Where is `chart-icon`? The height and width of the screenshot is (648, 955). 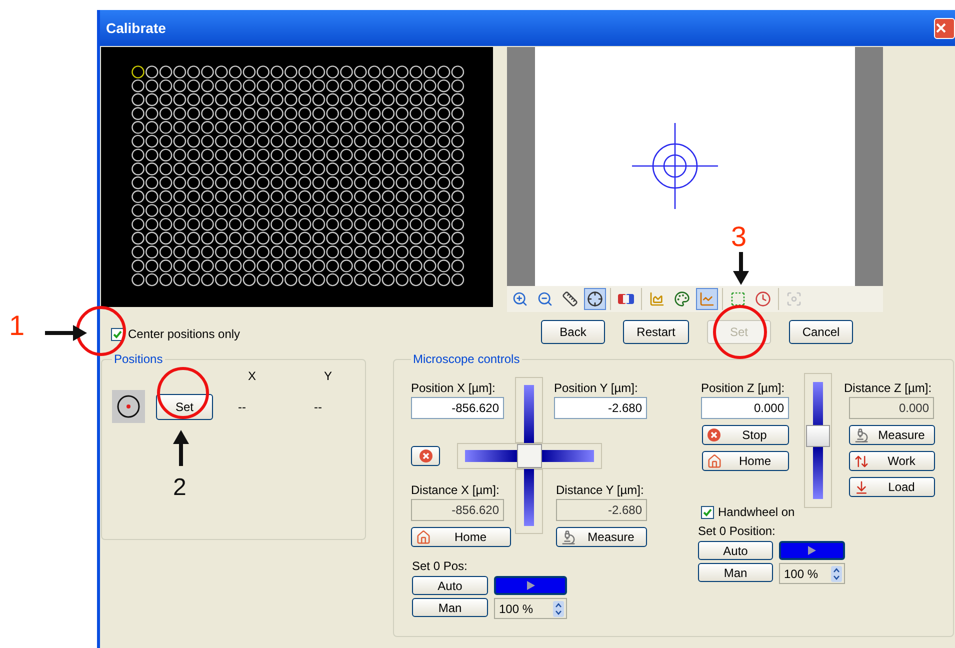
chart-icon is located at coordinates (657, 299).